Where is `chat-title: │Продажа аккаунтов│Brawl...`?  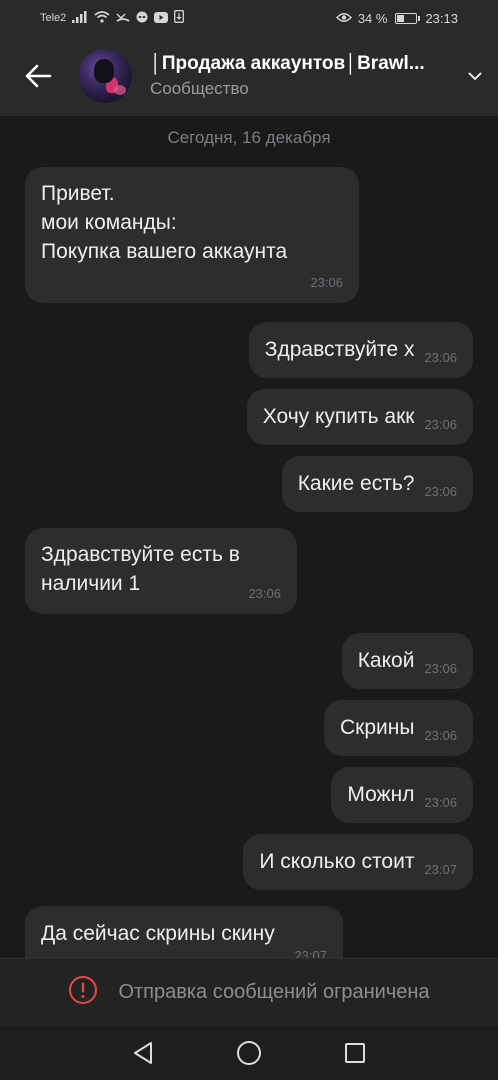
chat-title: │Продажа аккаунтов│Brawl... is located at coordinates (287, 63).